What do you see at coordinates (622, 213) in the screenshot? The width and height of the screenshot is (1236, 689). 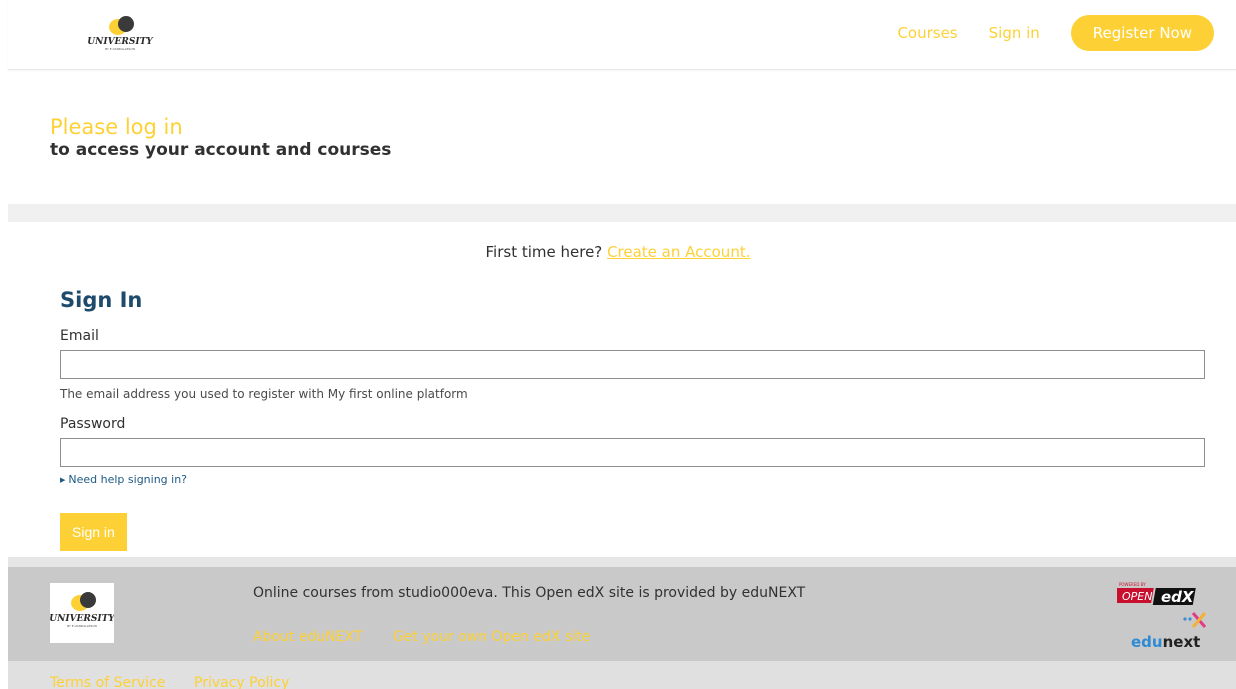 I see `section-divider` at bounding box center [622, 213].